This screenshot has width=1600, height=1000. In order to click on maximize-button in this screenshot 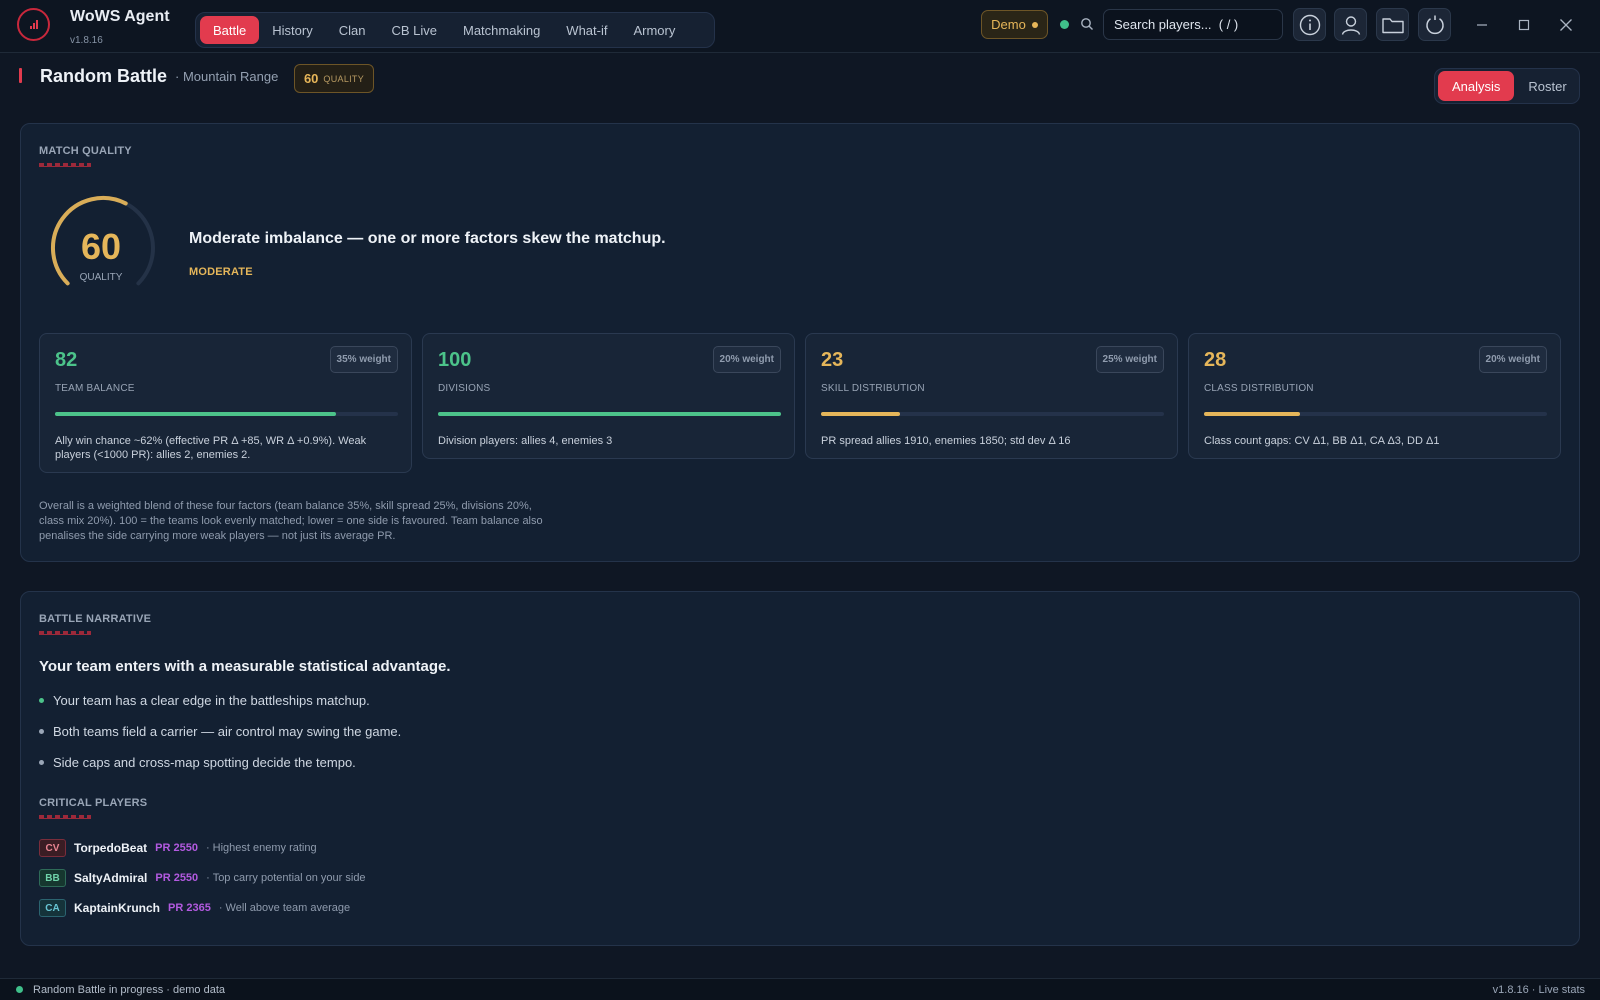, I will do `click(1524, 25)`.